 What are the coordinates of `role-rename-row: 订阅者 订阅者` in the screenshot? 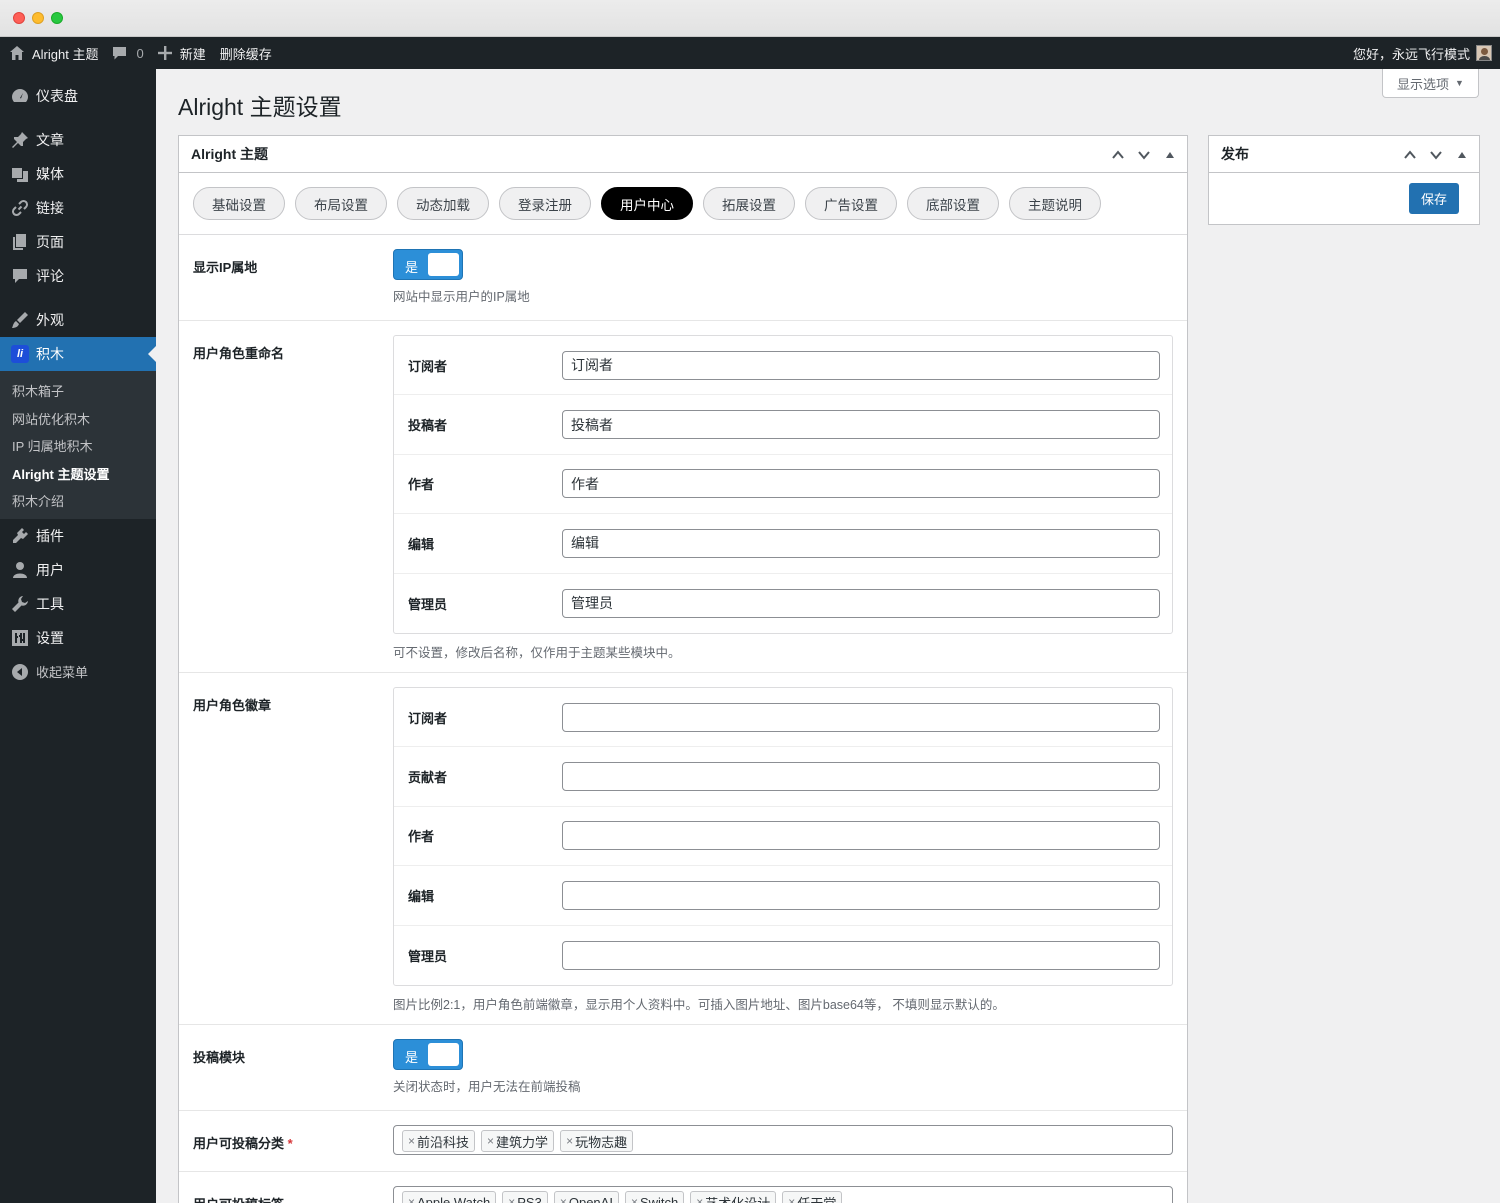 It's located at (783, 366).